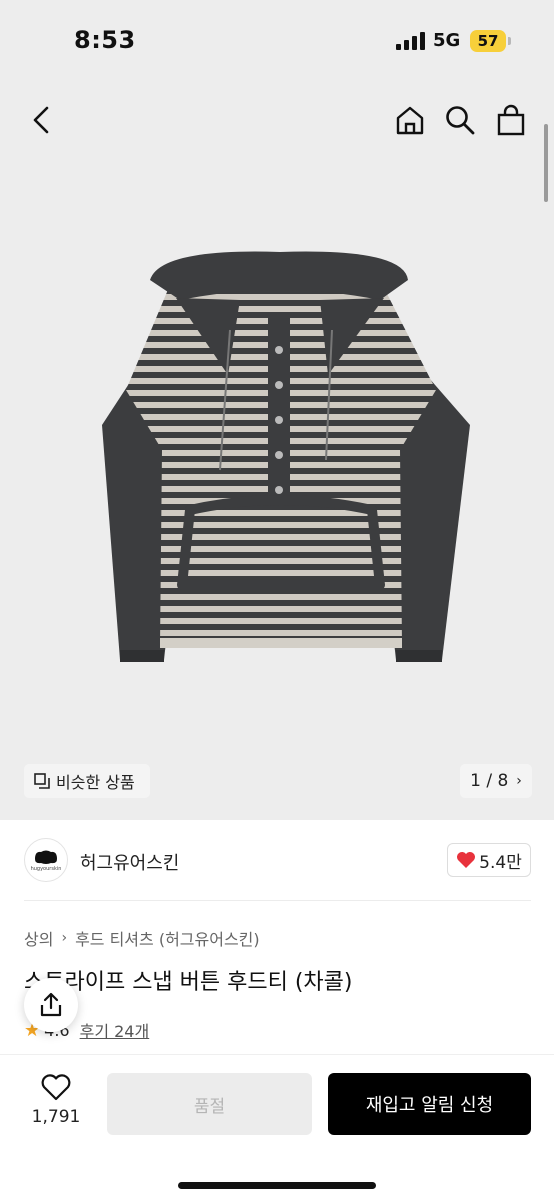  I want to click on search-button, so click(460, 120).